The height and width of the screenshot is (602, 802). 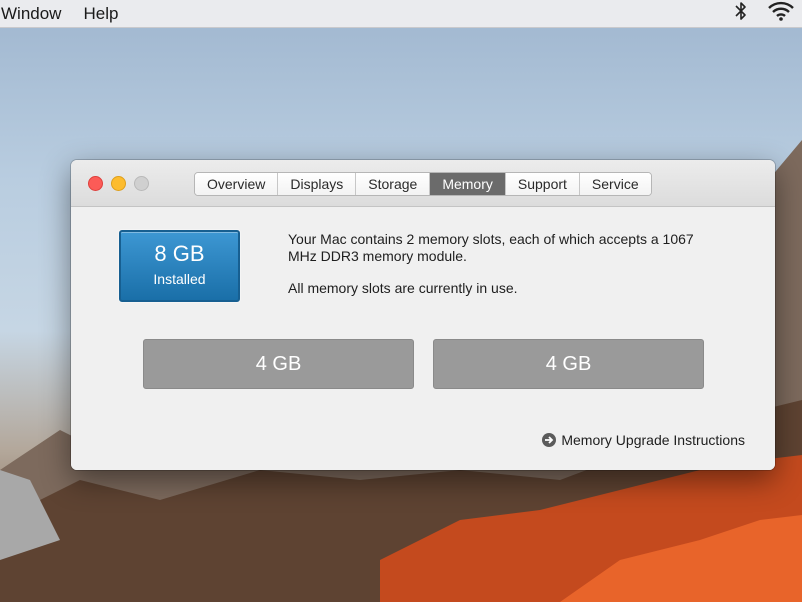 What do you see at coordinates (118, 183) in the screenshot?
I see `minimize-button` at bounding box center [118, 183].